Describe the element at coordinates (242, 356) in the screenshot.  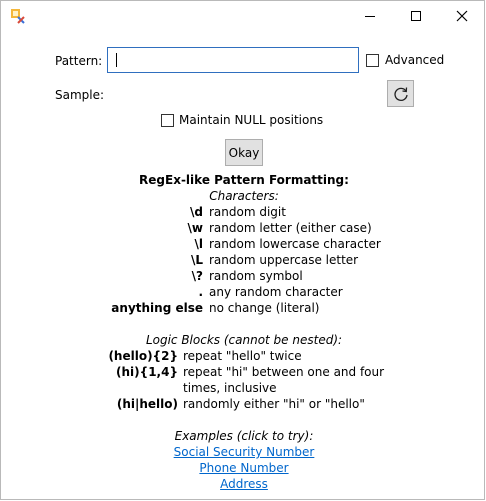
I see `logic-desc: repeat "hello" twice` at that location.